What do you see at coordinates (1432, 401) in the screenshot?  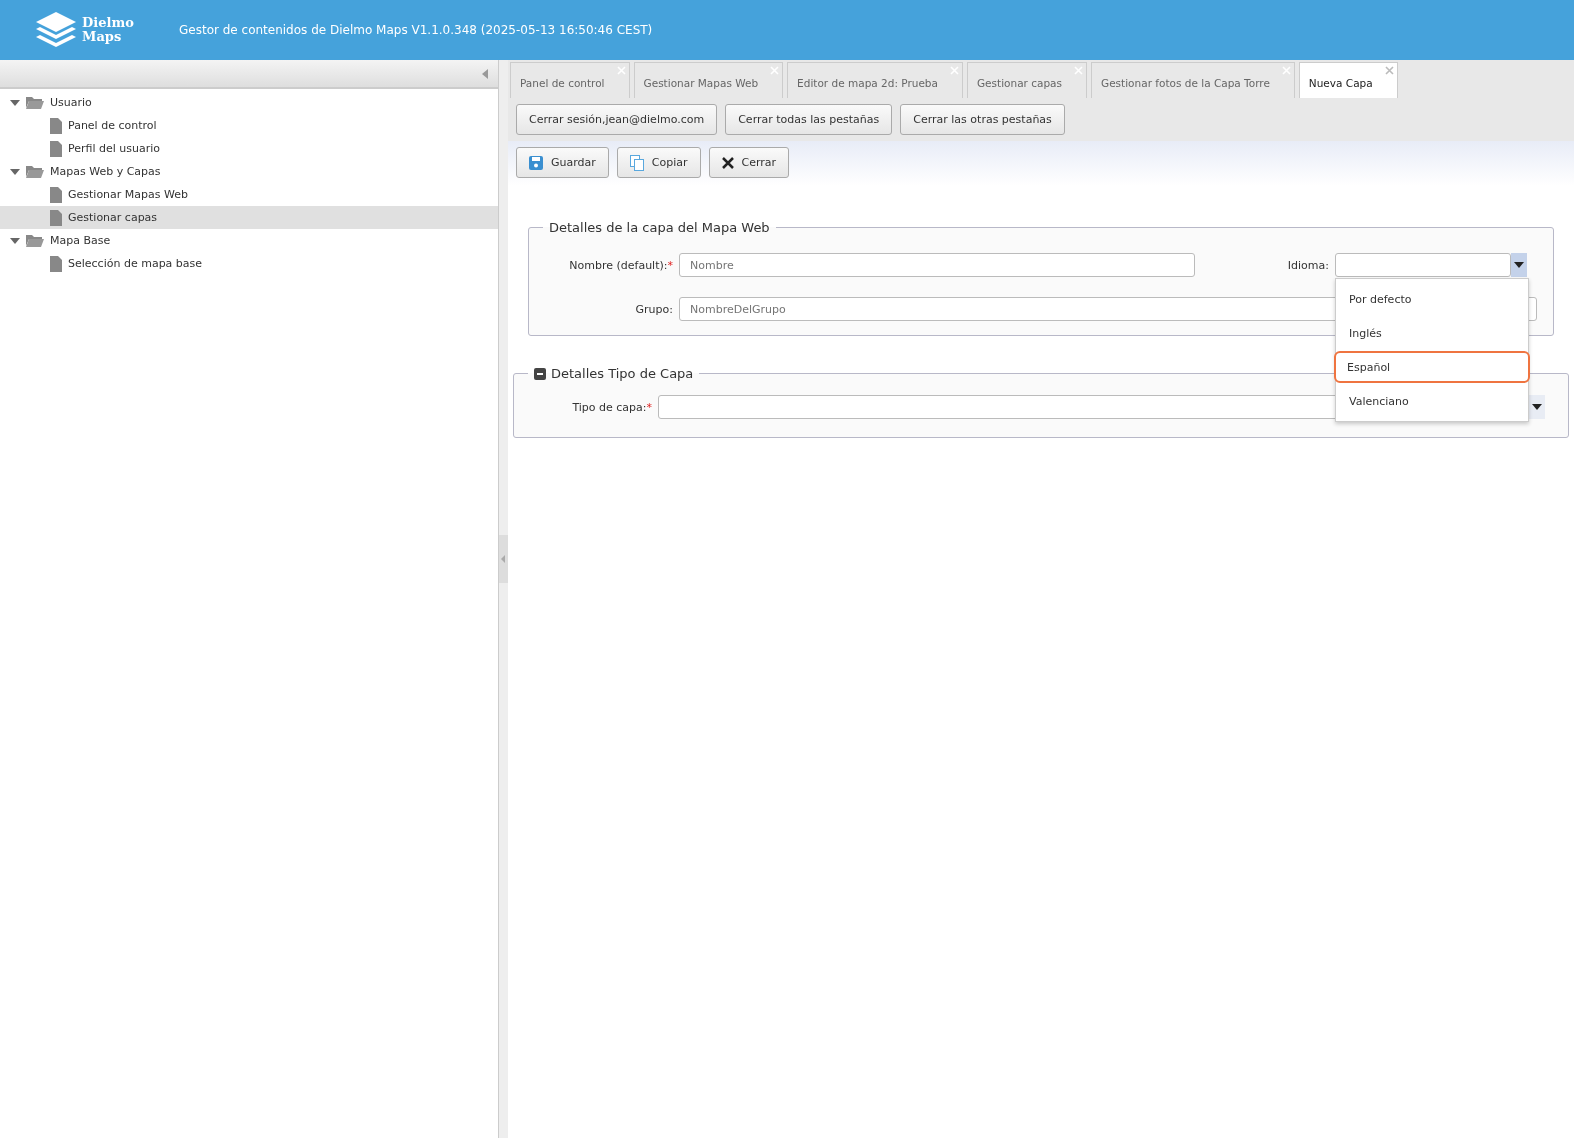 I see `dropdown-option: Valenciano` at bounding box center [1432, 401].